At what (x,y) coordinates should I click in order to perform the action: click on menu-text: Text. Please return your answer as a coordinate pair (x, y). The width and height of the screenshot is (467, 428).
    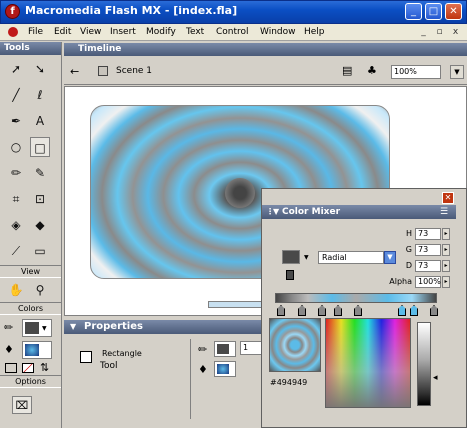
    Looking at the image, I should click on (195, 32).